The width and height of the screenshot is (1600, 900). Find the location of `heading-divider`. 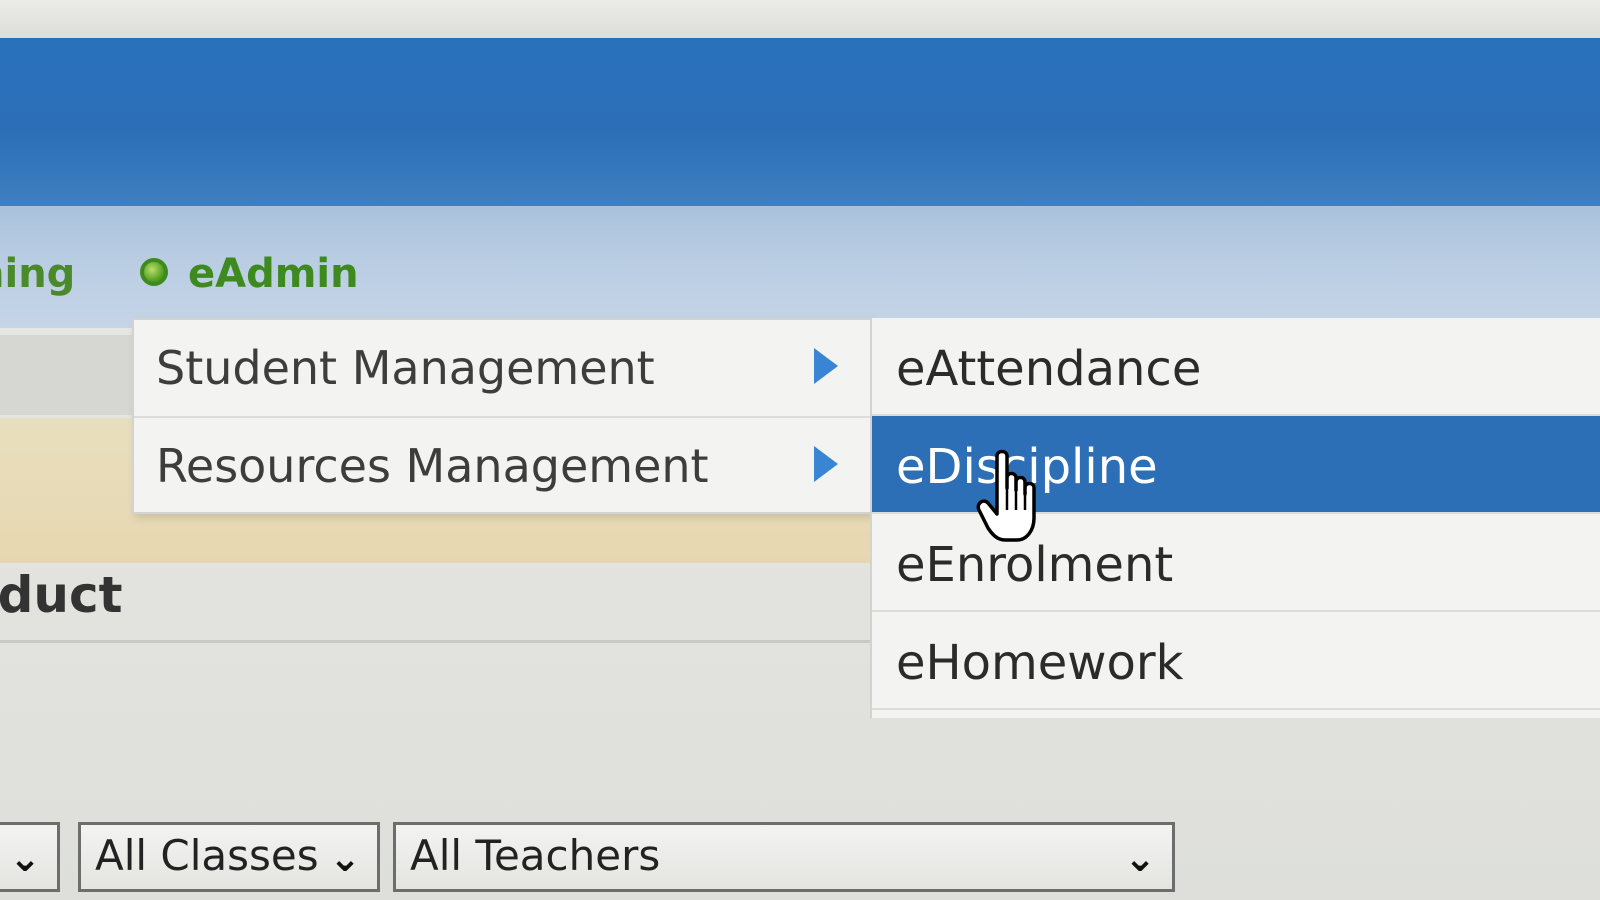

heading-divider is located at coordinates (435, 641).